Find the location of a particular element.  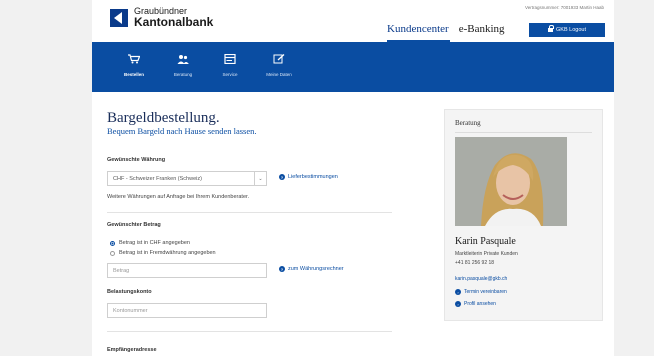

contract-number: Vertragsnummer: 7001933 Martin Haab is located at coordinates (564, 7).